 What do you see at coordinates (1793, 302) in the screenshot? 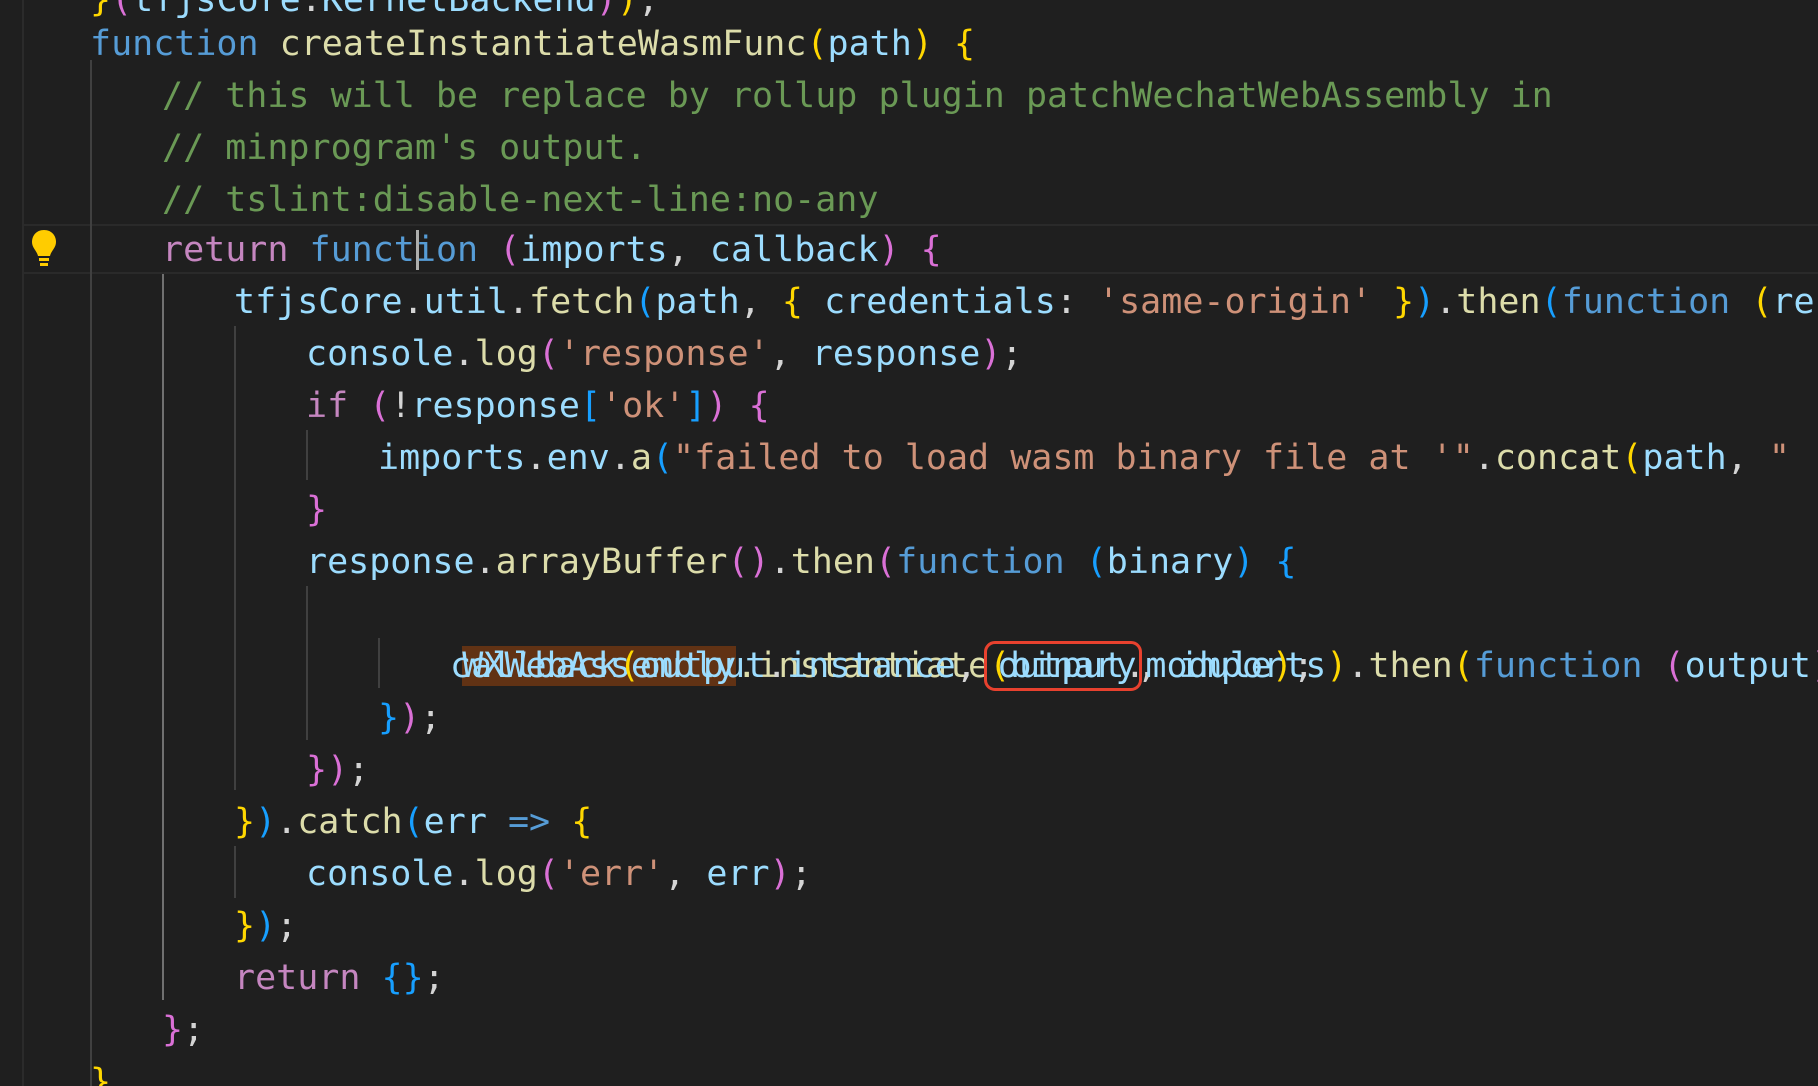
I see `code-token: re` at bounding box center [1793, 302].